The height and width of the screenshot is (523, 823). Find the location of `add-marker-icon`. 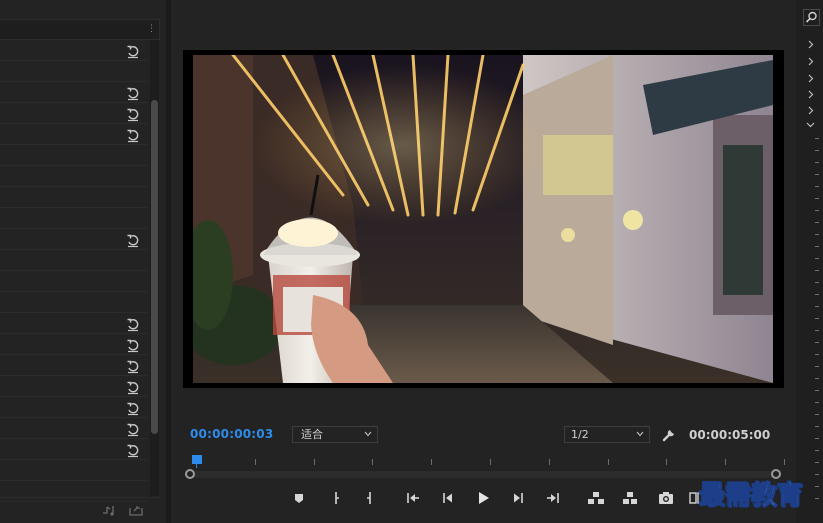

add-marker-icon is located at coordinates (299, 498).